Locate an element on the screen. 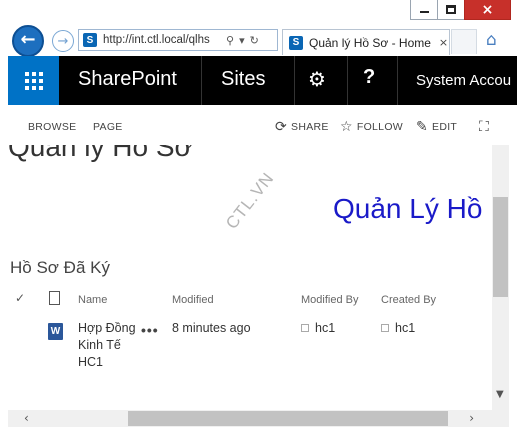 Image resolution: width=517 pixels, height=437 pixels. page-title: Quản lý Hồ Sơ is located at coordinates (100, 153).